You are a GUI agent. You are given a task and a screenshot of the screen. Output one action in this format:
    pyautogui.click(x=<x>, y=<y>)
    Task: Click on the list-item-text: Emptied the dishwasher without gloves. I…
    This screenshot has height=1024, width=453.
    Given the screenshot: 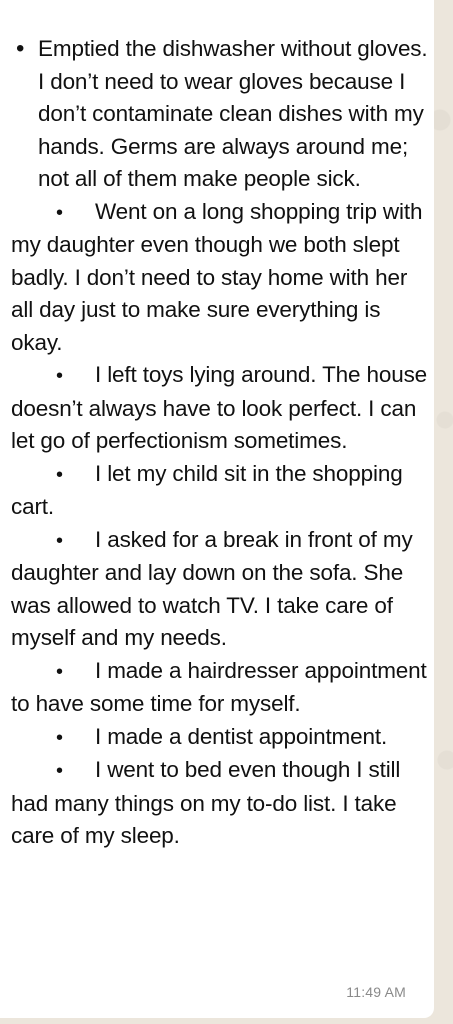 What is the action you would take?
    pyautogui.click(x=233, y=113)
    